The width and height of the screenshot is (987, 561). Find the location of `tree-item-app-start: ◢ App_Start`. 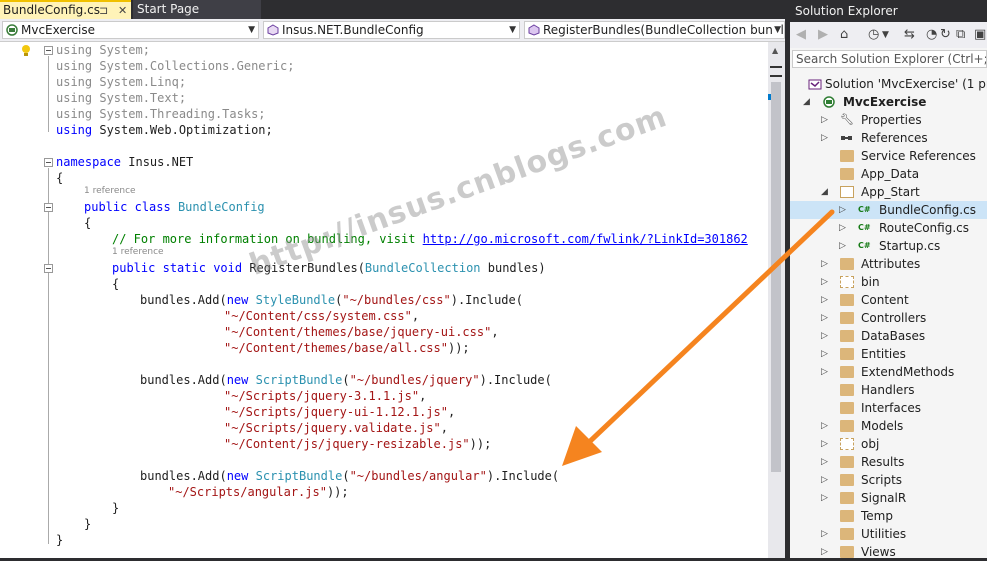

tree-item-app-start: ◢ App_Start is located at coordinates (888, 192).